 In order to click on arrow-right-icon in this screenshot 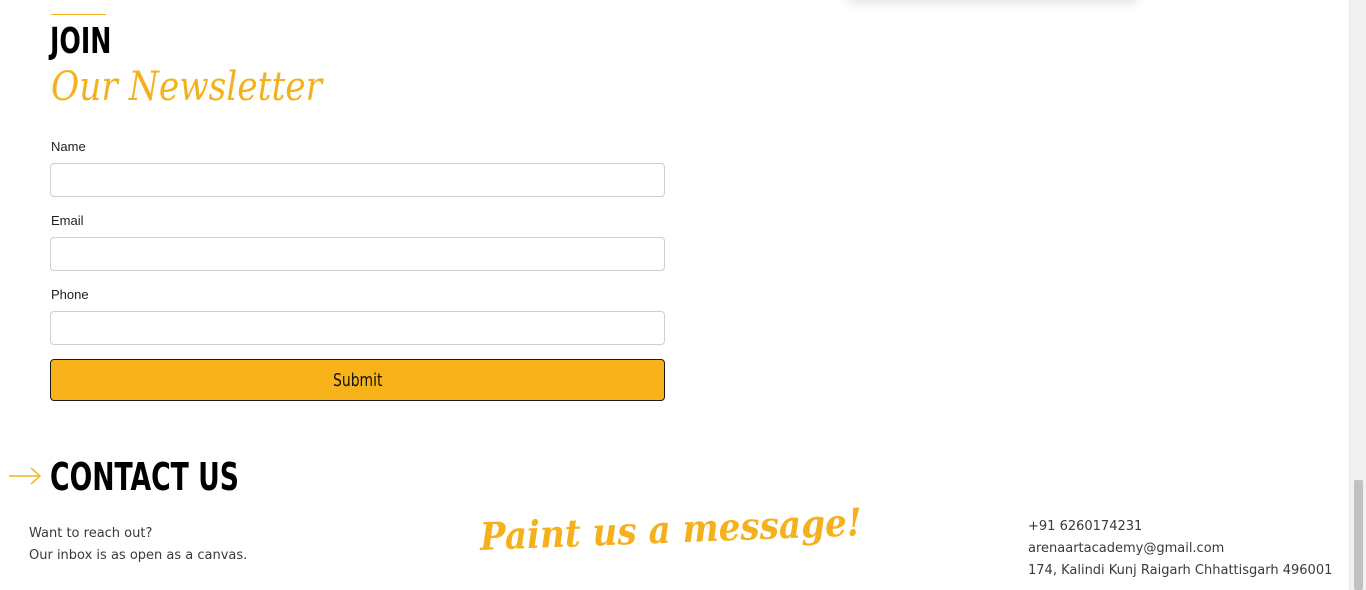, I will do `click(25, 476)`.